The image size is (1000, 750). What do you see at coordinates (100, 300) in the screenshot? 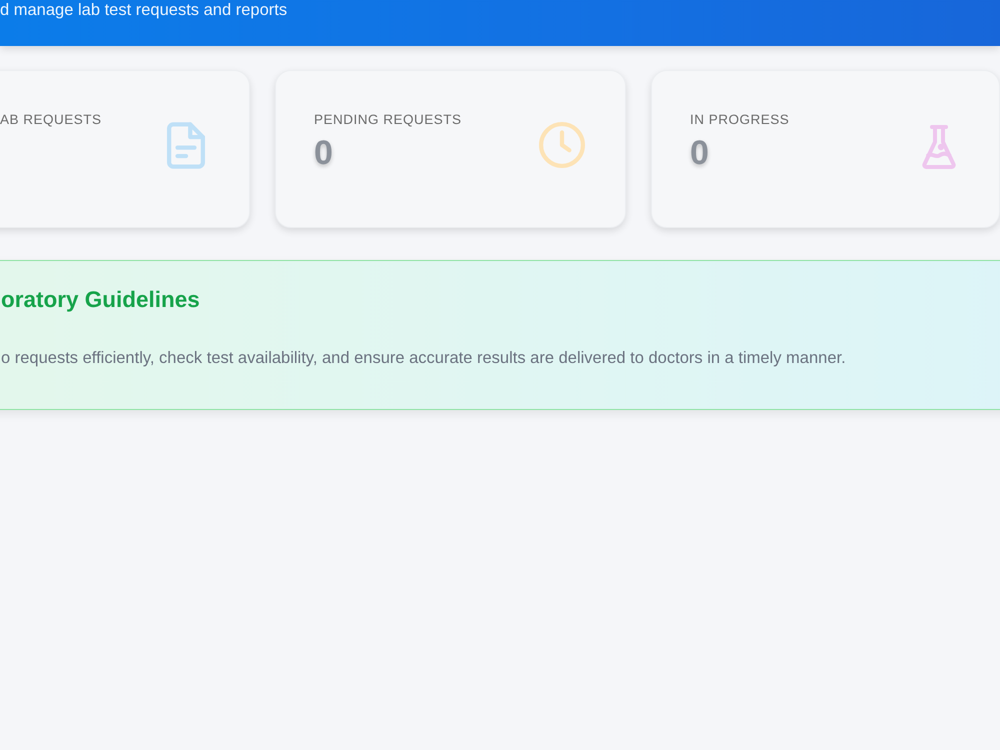
I see `guidelines-title: oratory Guidelines` at bounding box center [100, 300].